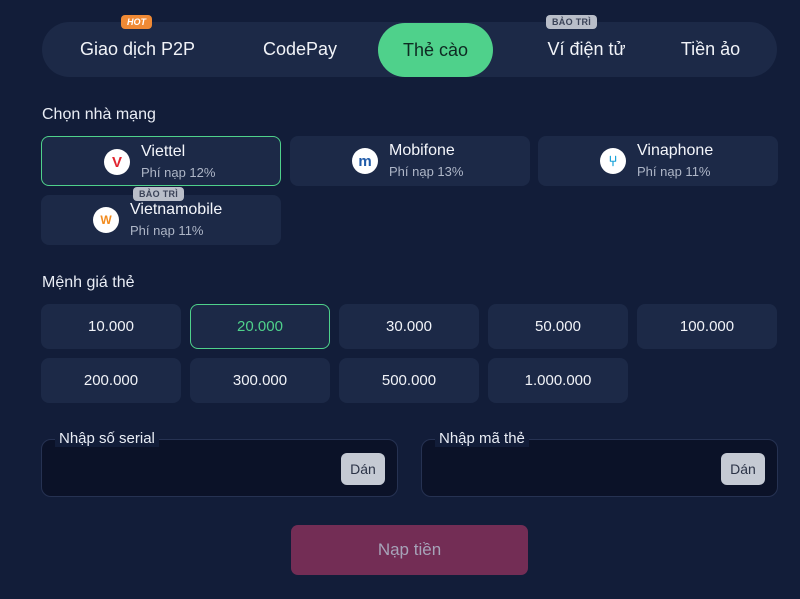 The height and width of the screenshot is (599, 800). What do you see at coordinates (176, 209) in the screenshot?
I see `carrier-name: Vietnamobile` at bounding box center [176, 209].